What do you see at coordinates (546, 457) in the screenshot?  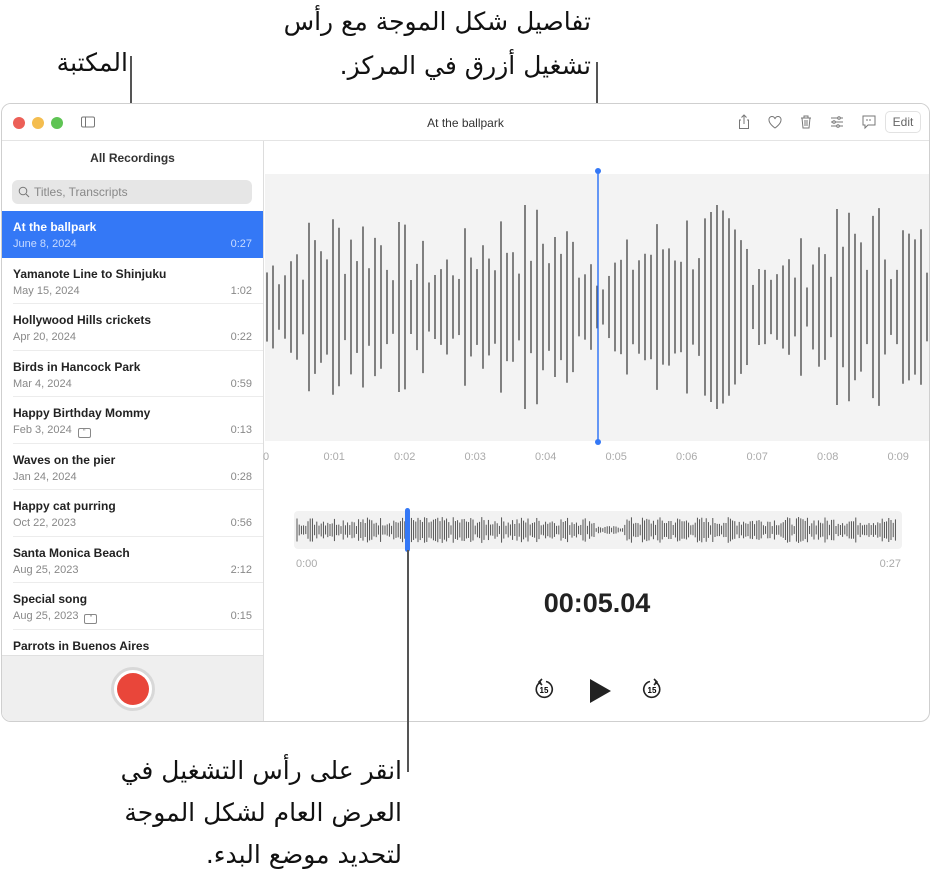 I see `time-tick: 0:04` at bounding box center [546, 457].